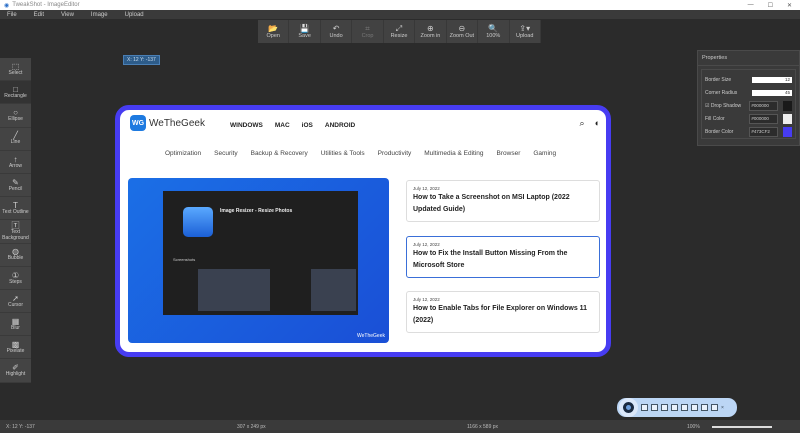 This screenshot has width=800, height=433. Describe the element at coordinates (430, 28) in the screenshot. I see `zoom-in-icon: ⊕` at that location.